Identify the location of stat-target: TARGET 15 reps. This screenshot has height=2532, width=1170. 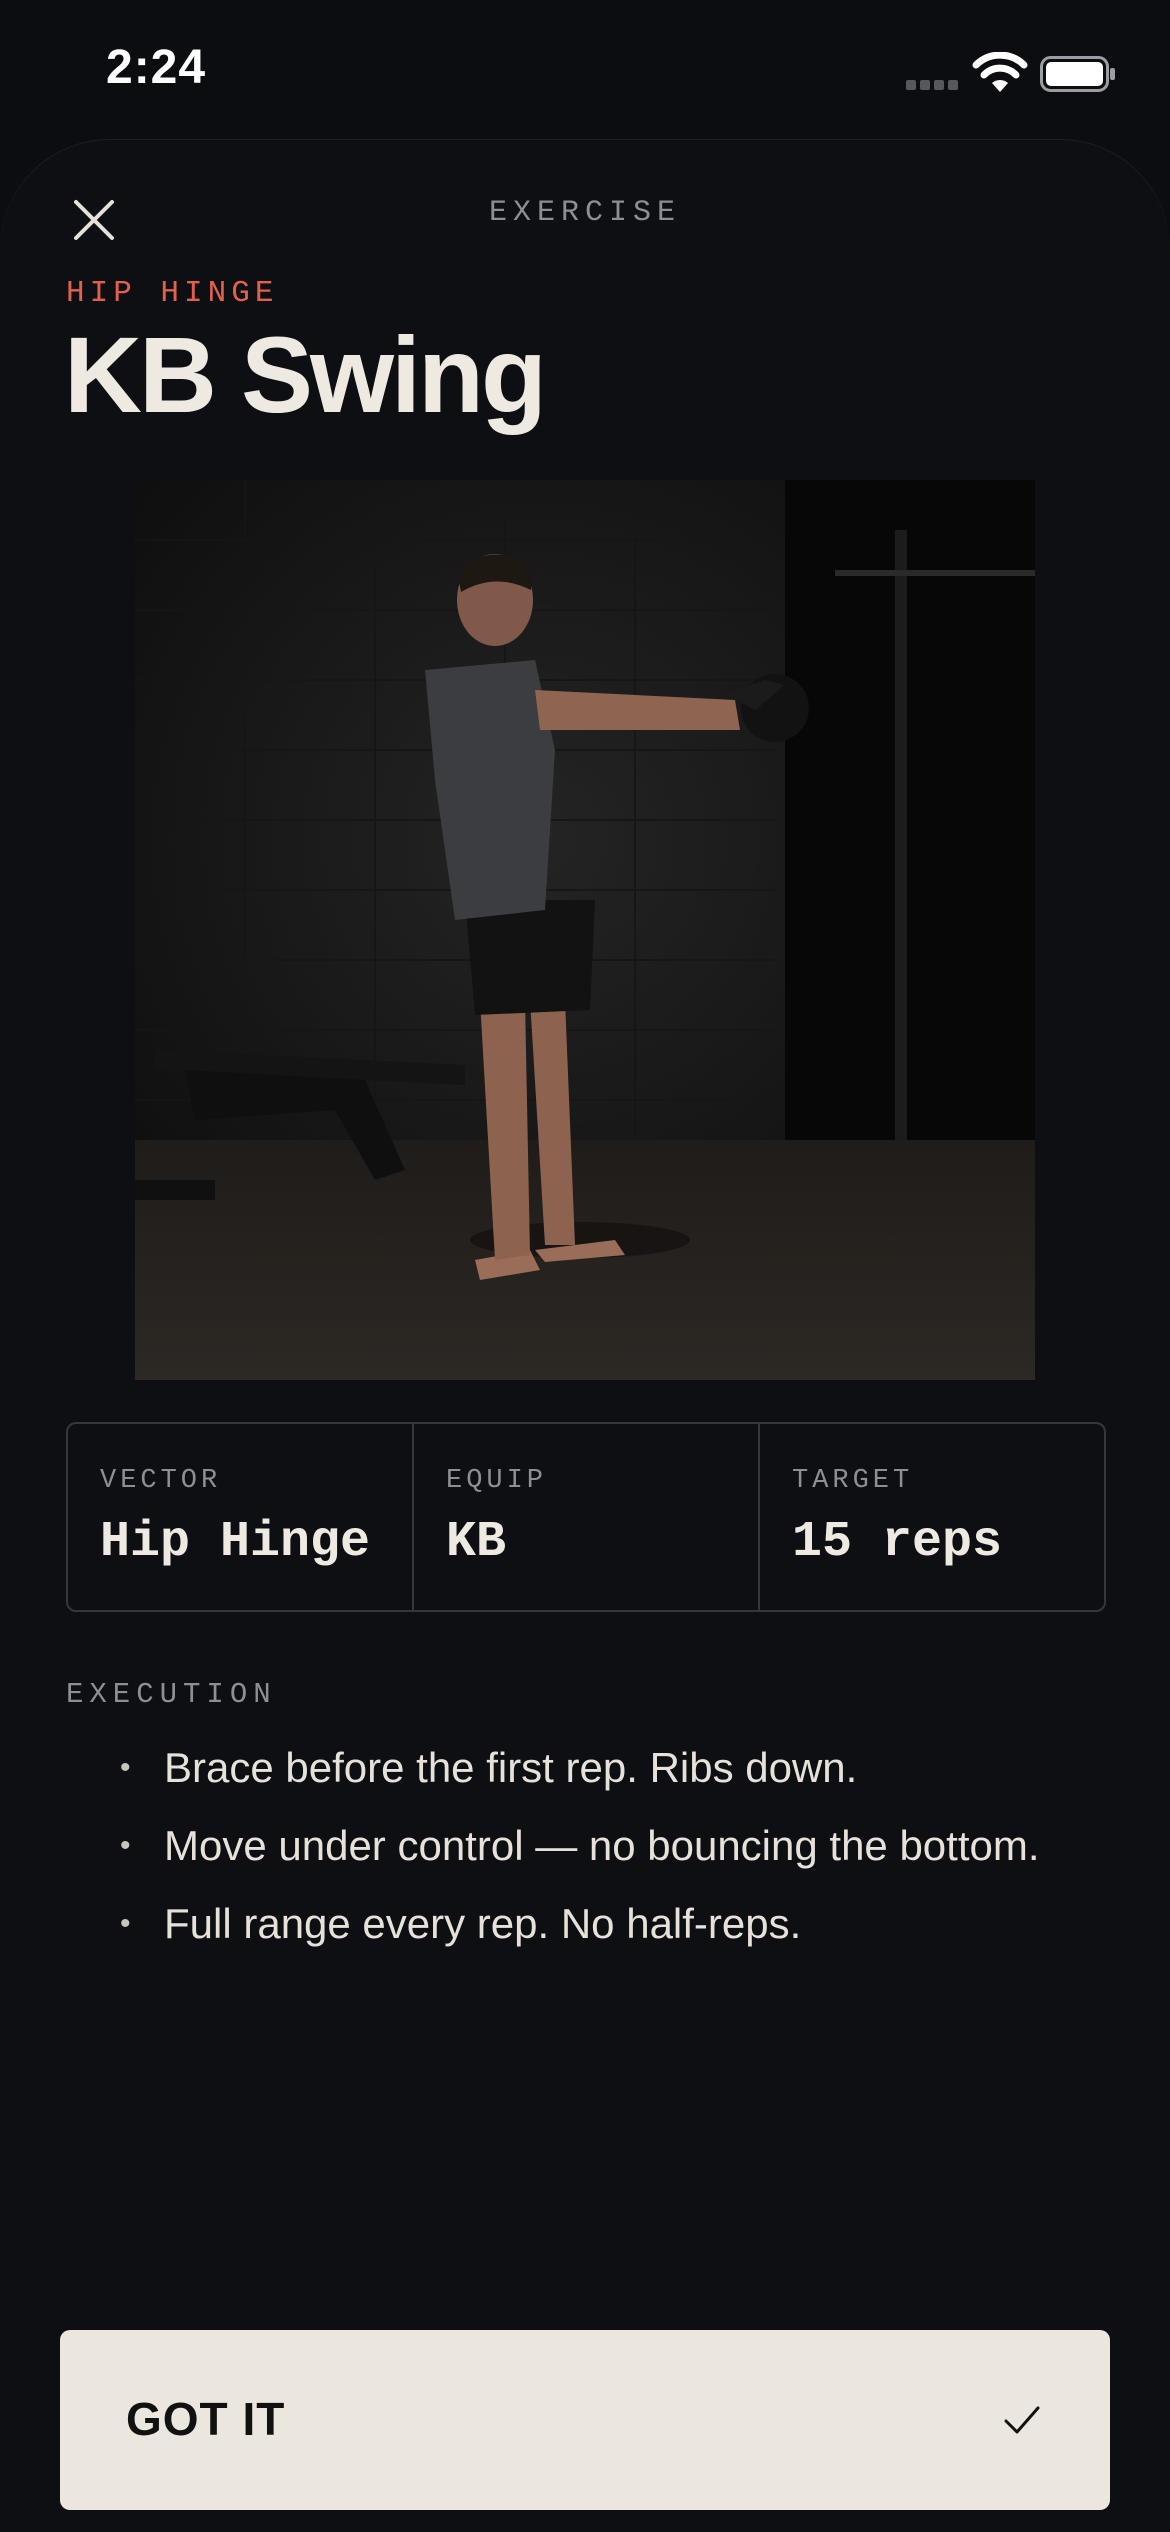
(932, 1517).